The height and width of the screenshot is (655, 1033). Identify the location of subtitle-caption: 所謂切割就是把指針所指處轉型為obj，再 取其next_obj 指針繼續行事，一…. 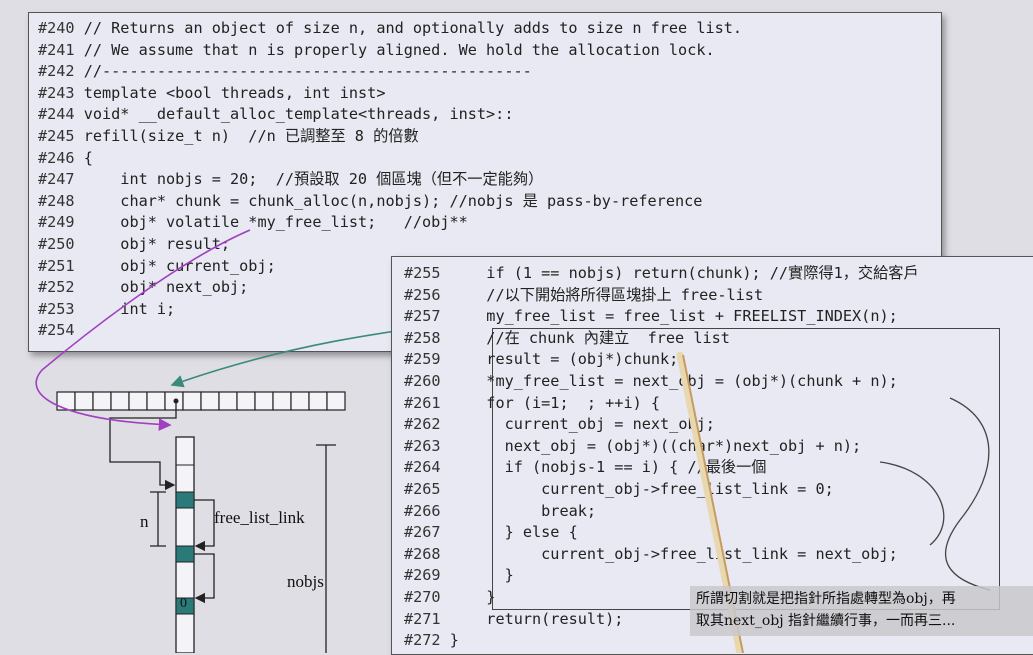
(861, 611).